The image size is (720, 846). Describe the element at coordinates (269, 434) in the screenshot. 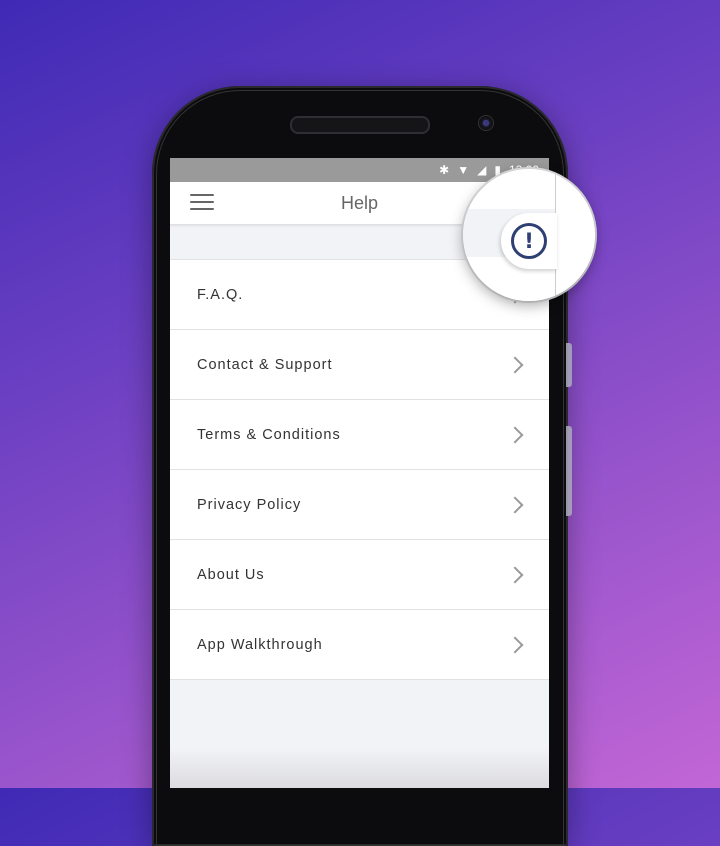

I see `list-item-label: Terms & Conditions` at that location.